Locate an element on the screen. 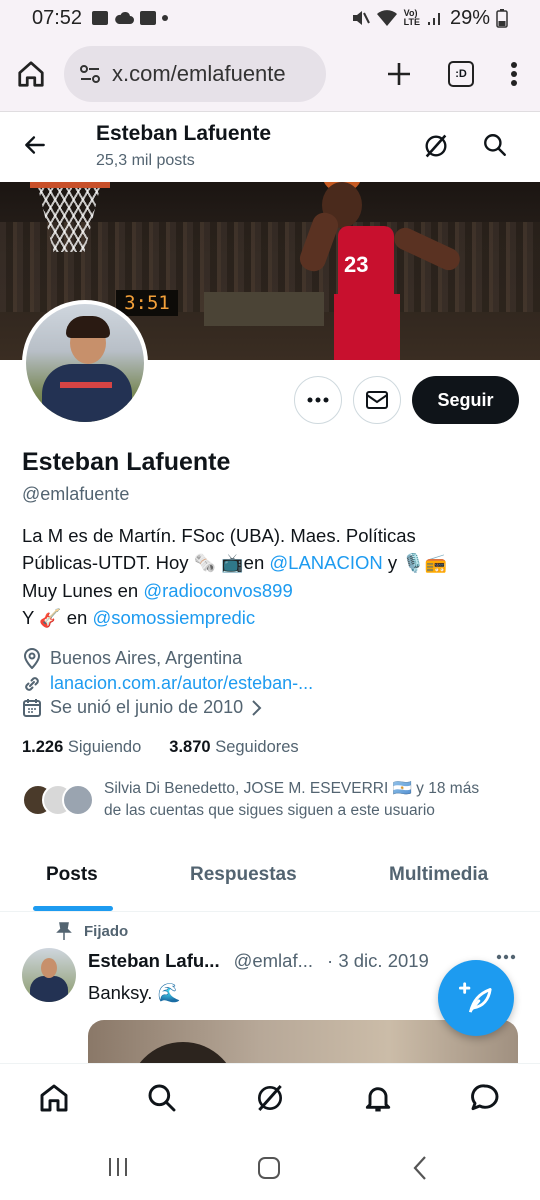 Image resolution: width=540 pixels, height=1200 pixels. mention-somossiempredic-link: @somossiempredic is located at coordinates (173, 617).